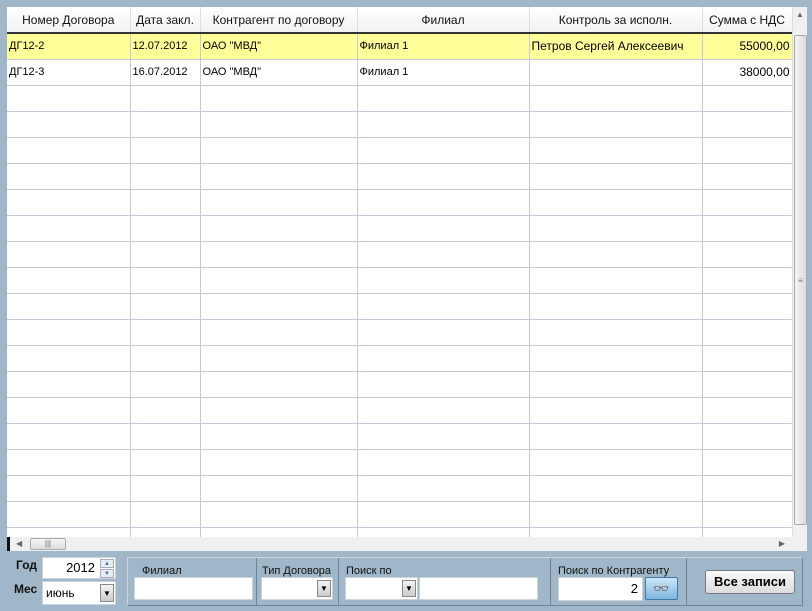  I want to click on table-cell: 38000,00, so click(747, 72).